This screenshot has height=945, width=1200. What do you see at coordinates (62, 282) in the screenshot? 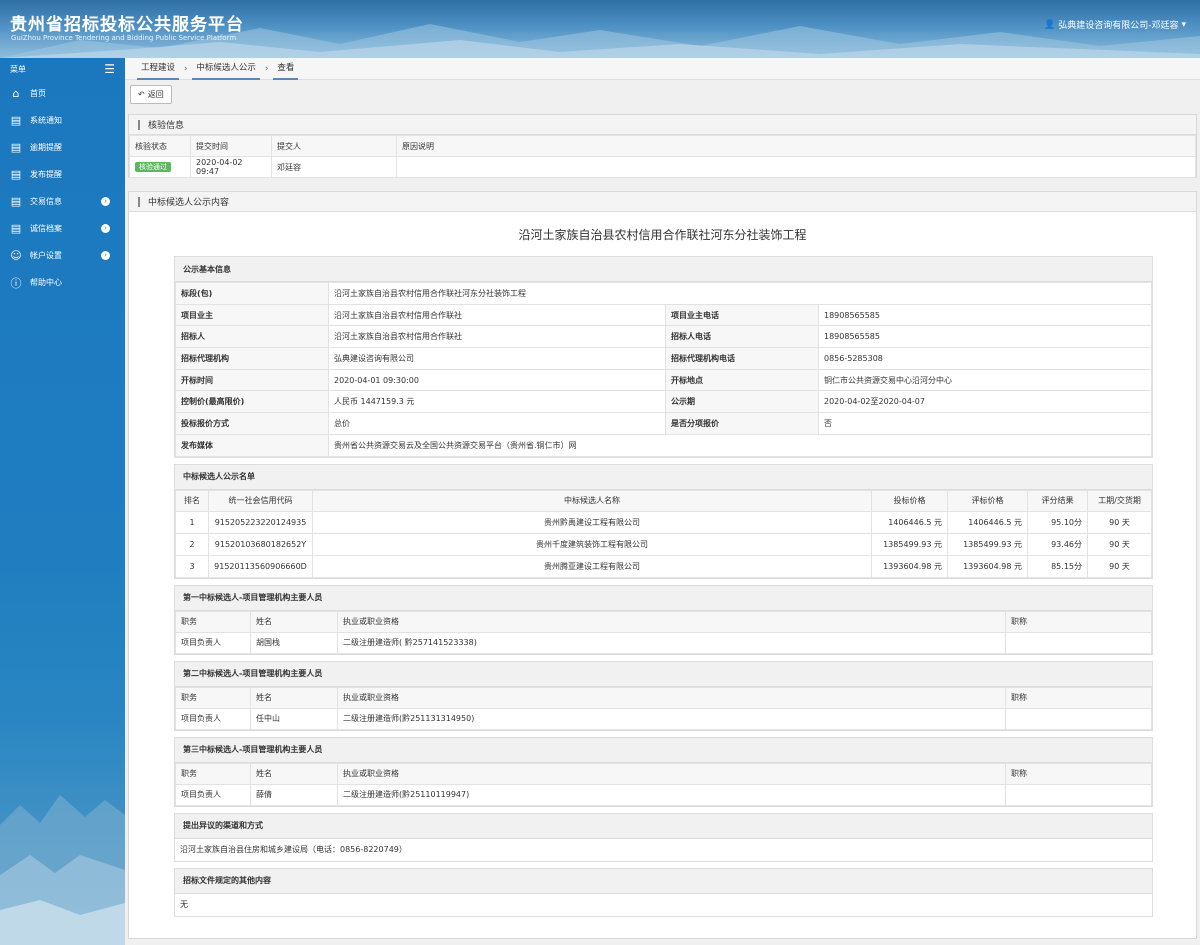
I see `sidebar-item-help: ⓘ 帮助中心` at bounding box center [62, 282].